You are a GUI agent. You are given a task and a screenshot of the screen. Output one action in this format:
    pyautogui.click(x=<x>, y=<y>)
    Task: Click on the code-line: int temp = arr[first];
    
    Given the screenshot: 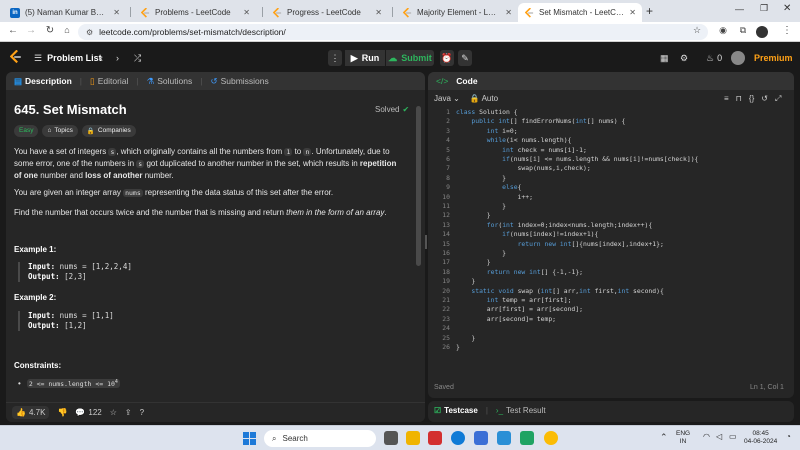 What is the action you would take?
    pyautogui.click(x=514, y=300)
    